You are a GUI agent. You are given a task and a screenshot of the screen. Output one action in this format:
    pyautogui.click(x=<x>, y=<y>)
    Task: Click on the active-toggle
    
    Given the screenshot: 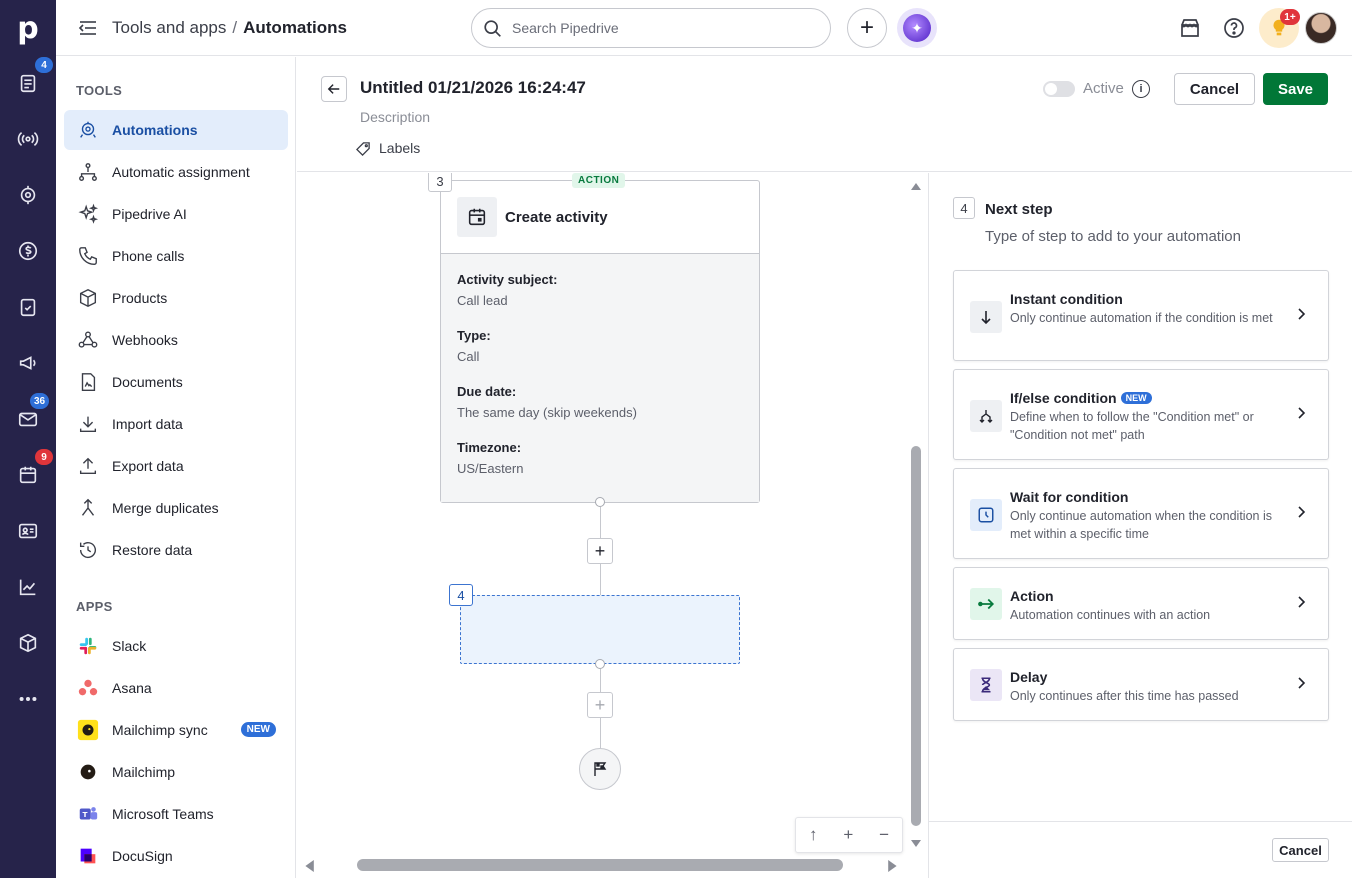 What is the action you would take?
    pyautogui.click(x=1059, y=89)
    